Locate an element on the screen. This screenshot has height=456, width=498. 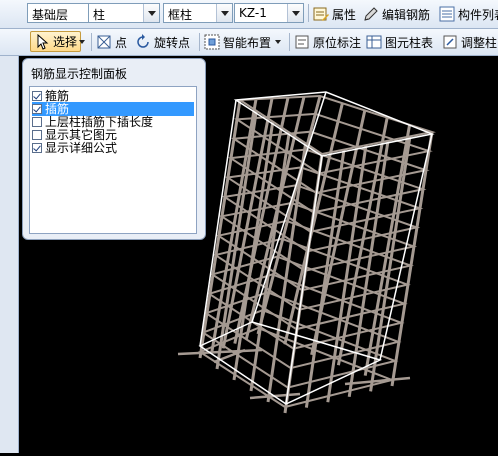
option-upper-column-dowel-label: 上层柱插筋下插长度 is located at coordinates (99, 122).